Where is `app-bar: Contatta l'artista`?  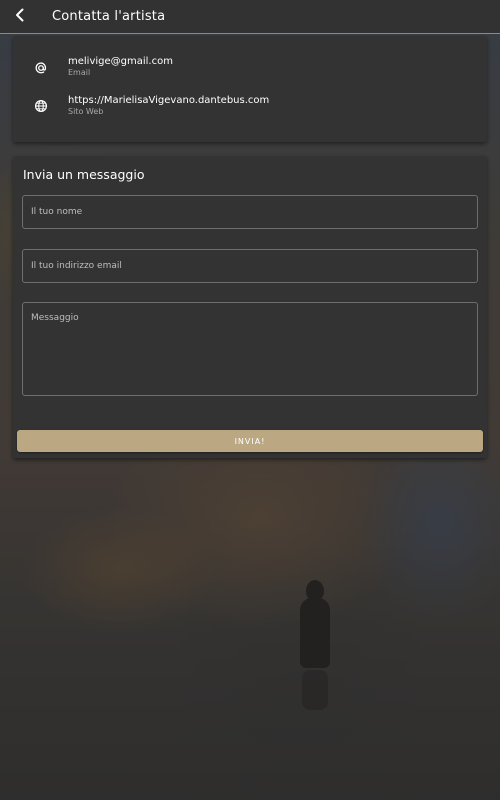
app-bar: Contatta l'artista is located at coordinates (250, 17).